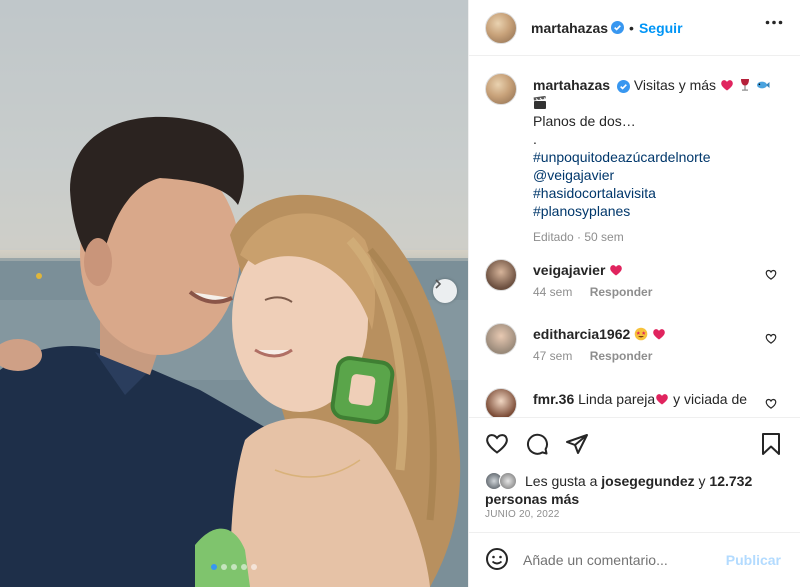 The height and width of the screenshot is (587, 800). I want to click on star-struck-emoji-icon, so click(641, 334).